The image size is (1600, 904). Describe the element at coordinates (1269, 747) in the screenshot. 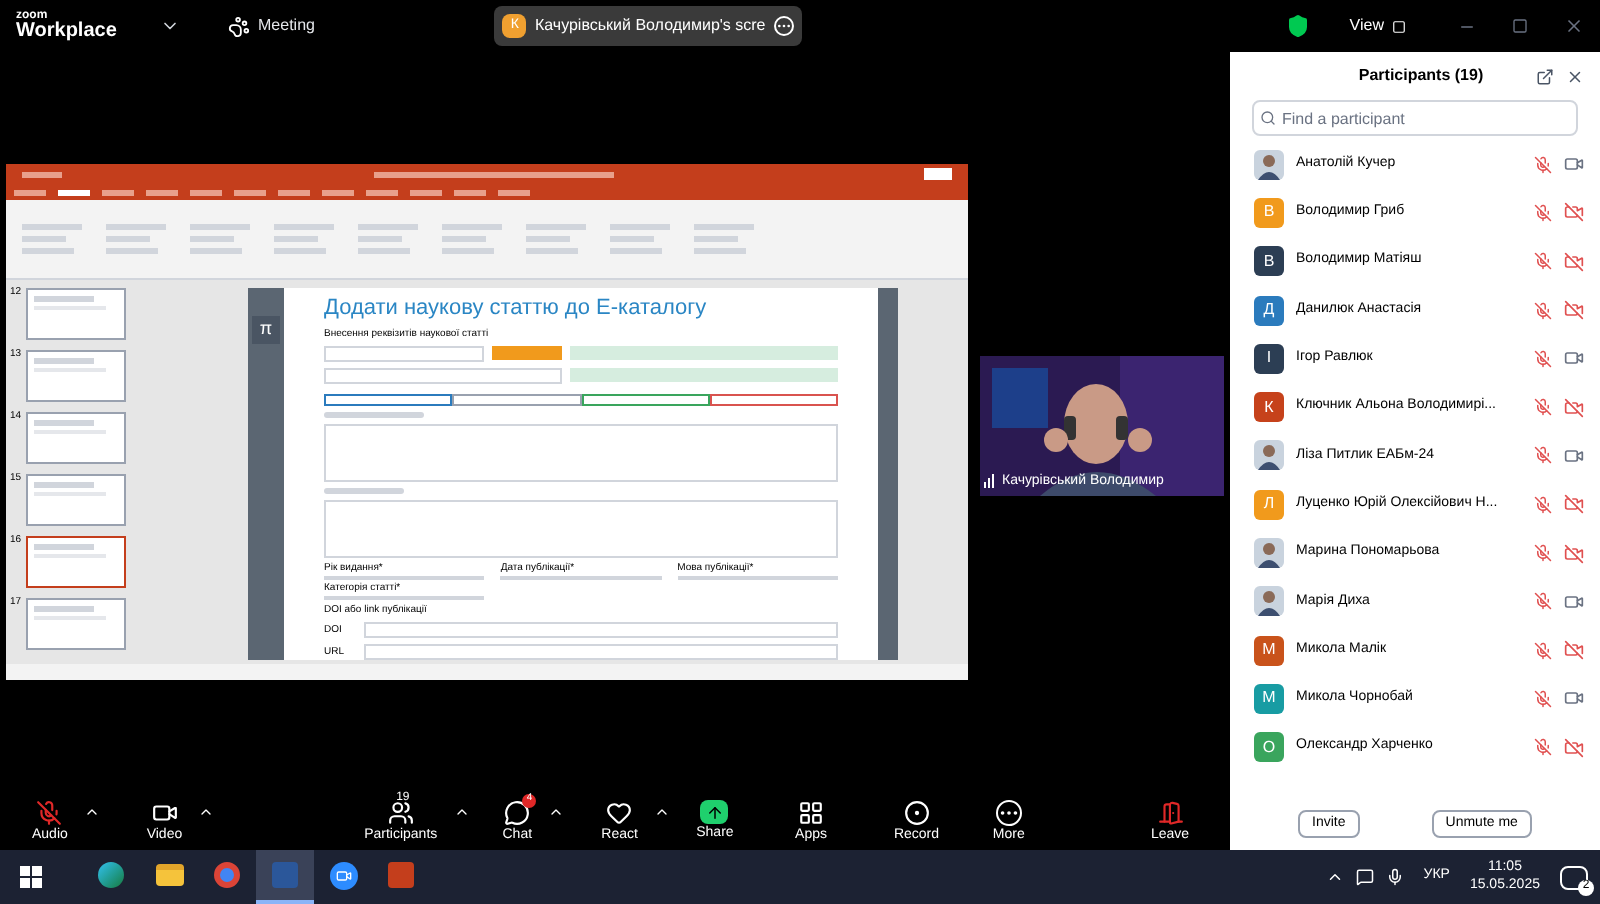

I see `avatar-letter: О` at that location.